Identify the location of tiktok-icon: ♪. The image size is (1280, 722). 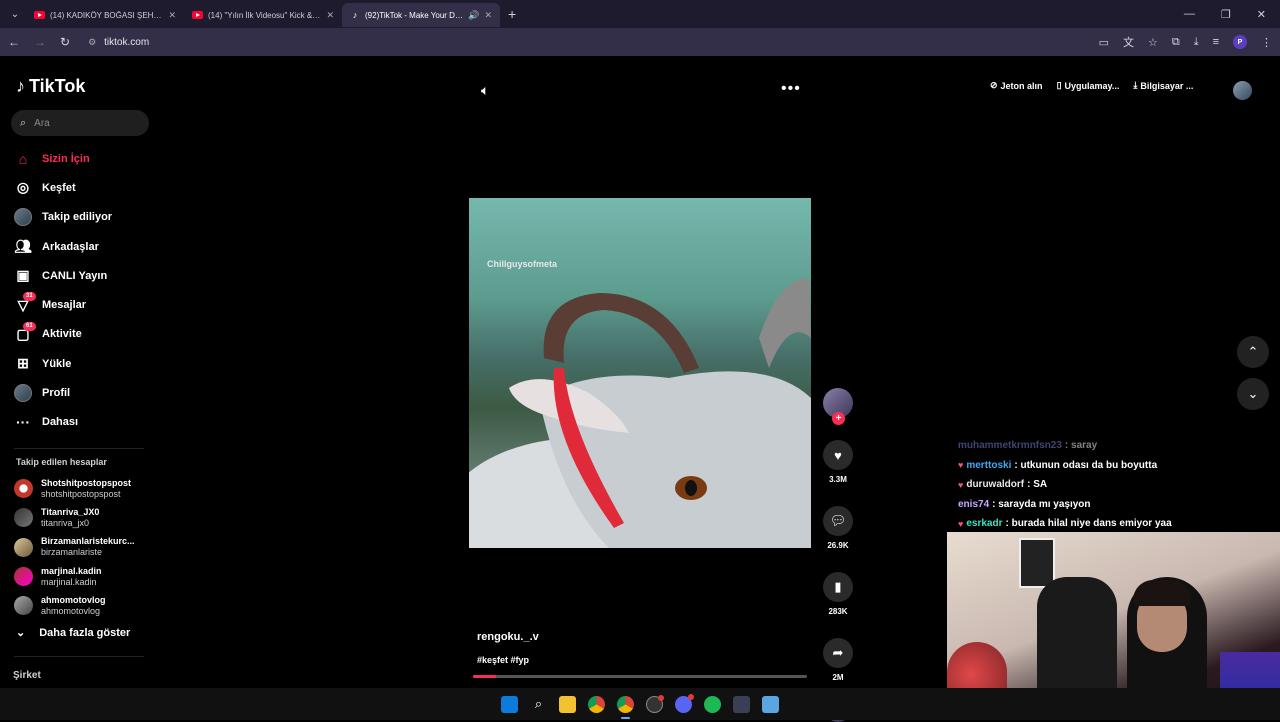
(355, 15).